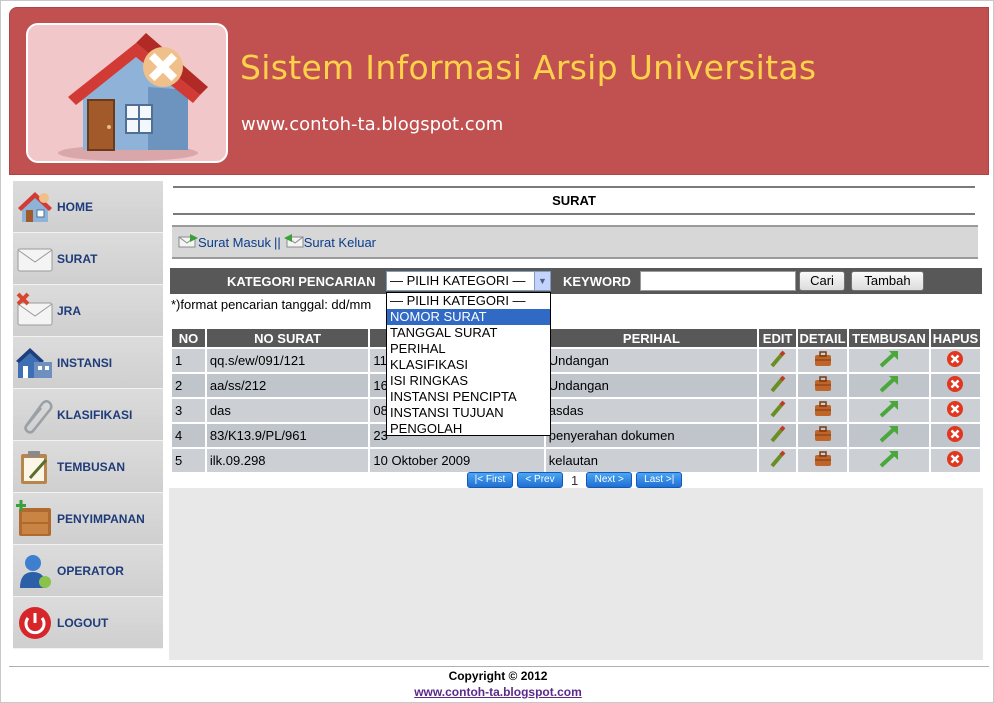  Describe the element at coordinates (458, 280) in the screenshot. I see `kategori-selected-value: — PILIH KATEGORI —` at that location.